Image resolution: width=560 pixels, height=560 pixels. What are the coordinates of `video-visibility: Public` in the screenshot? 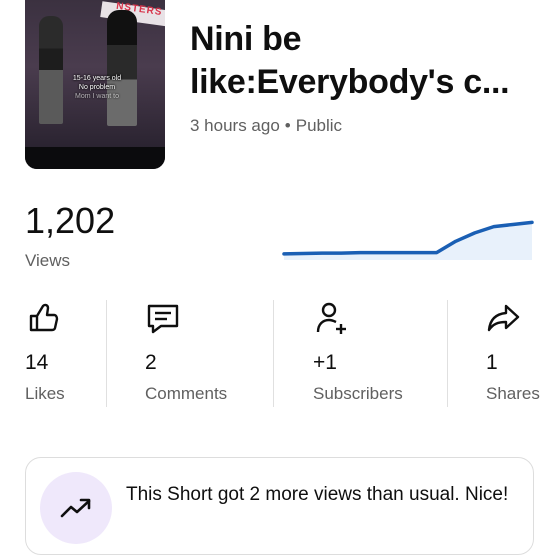 It's located at (319, 125).